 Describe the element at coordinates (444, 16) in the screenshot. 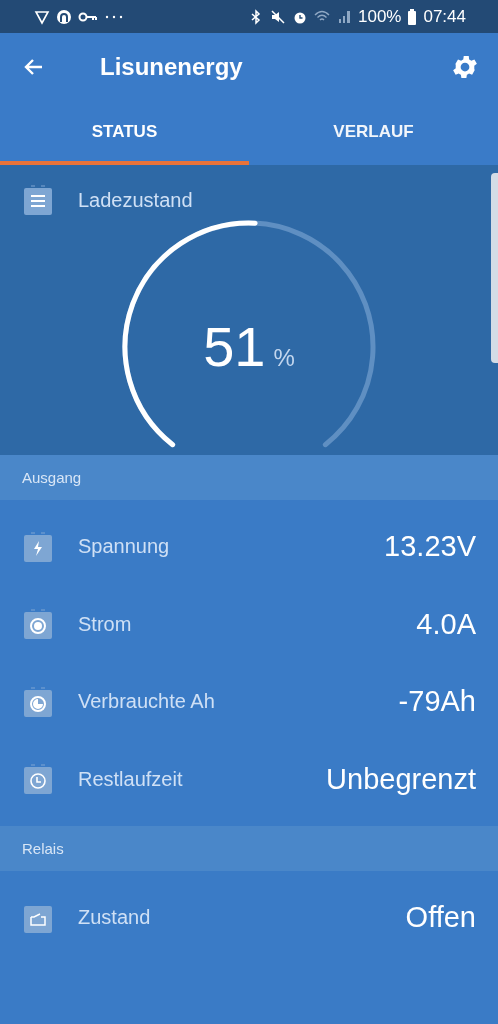

I see `clock-time: 07:44` at that location.